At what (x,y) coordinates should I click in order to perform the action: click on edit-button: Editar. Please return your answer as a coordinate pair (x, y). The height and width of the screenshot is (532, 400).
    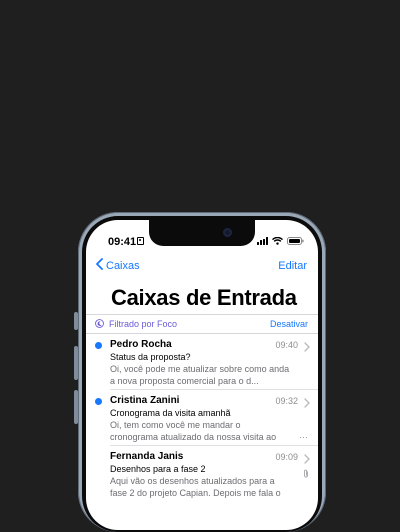
    Looking at the image, I should click on (292, 266).